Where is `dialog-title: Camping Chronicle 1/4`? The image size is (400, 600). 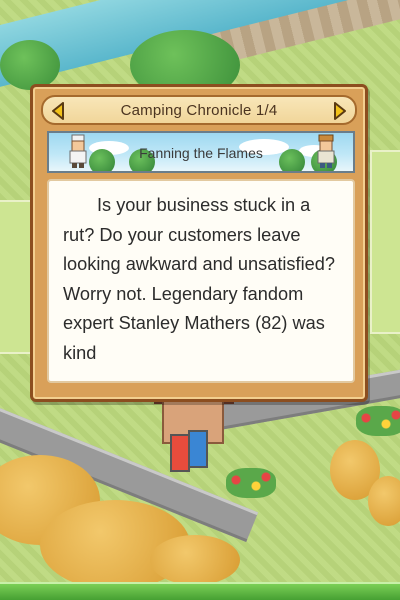 dialog-title: Camping Chronicle 1/4 is located at coordinates (199, 110).